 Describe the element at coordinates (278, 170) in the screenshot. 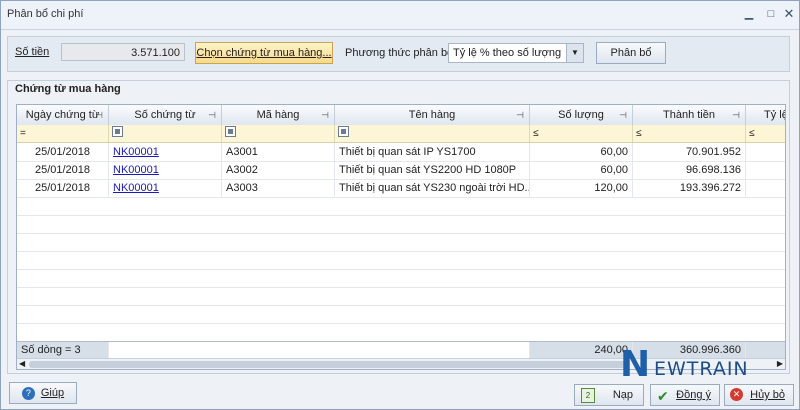

I see `cell-code: A3002` at that location.